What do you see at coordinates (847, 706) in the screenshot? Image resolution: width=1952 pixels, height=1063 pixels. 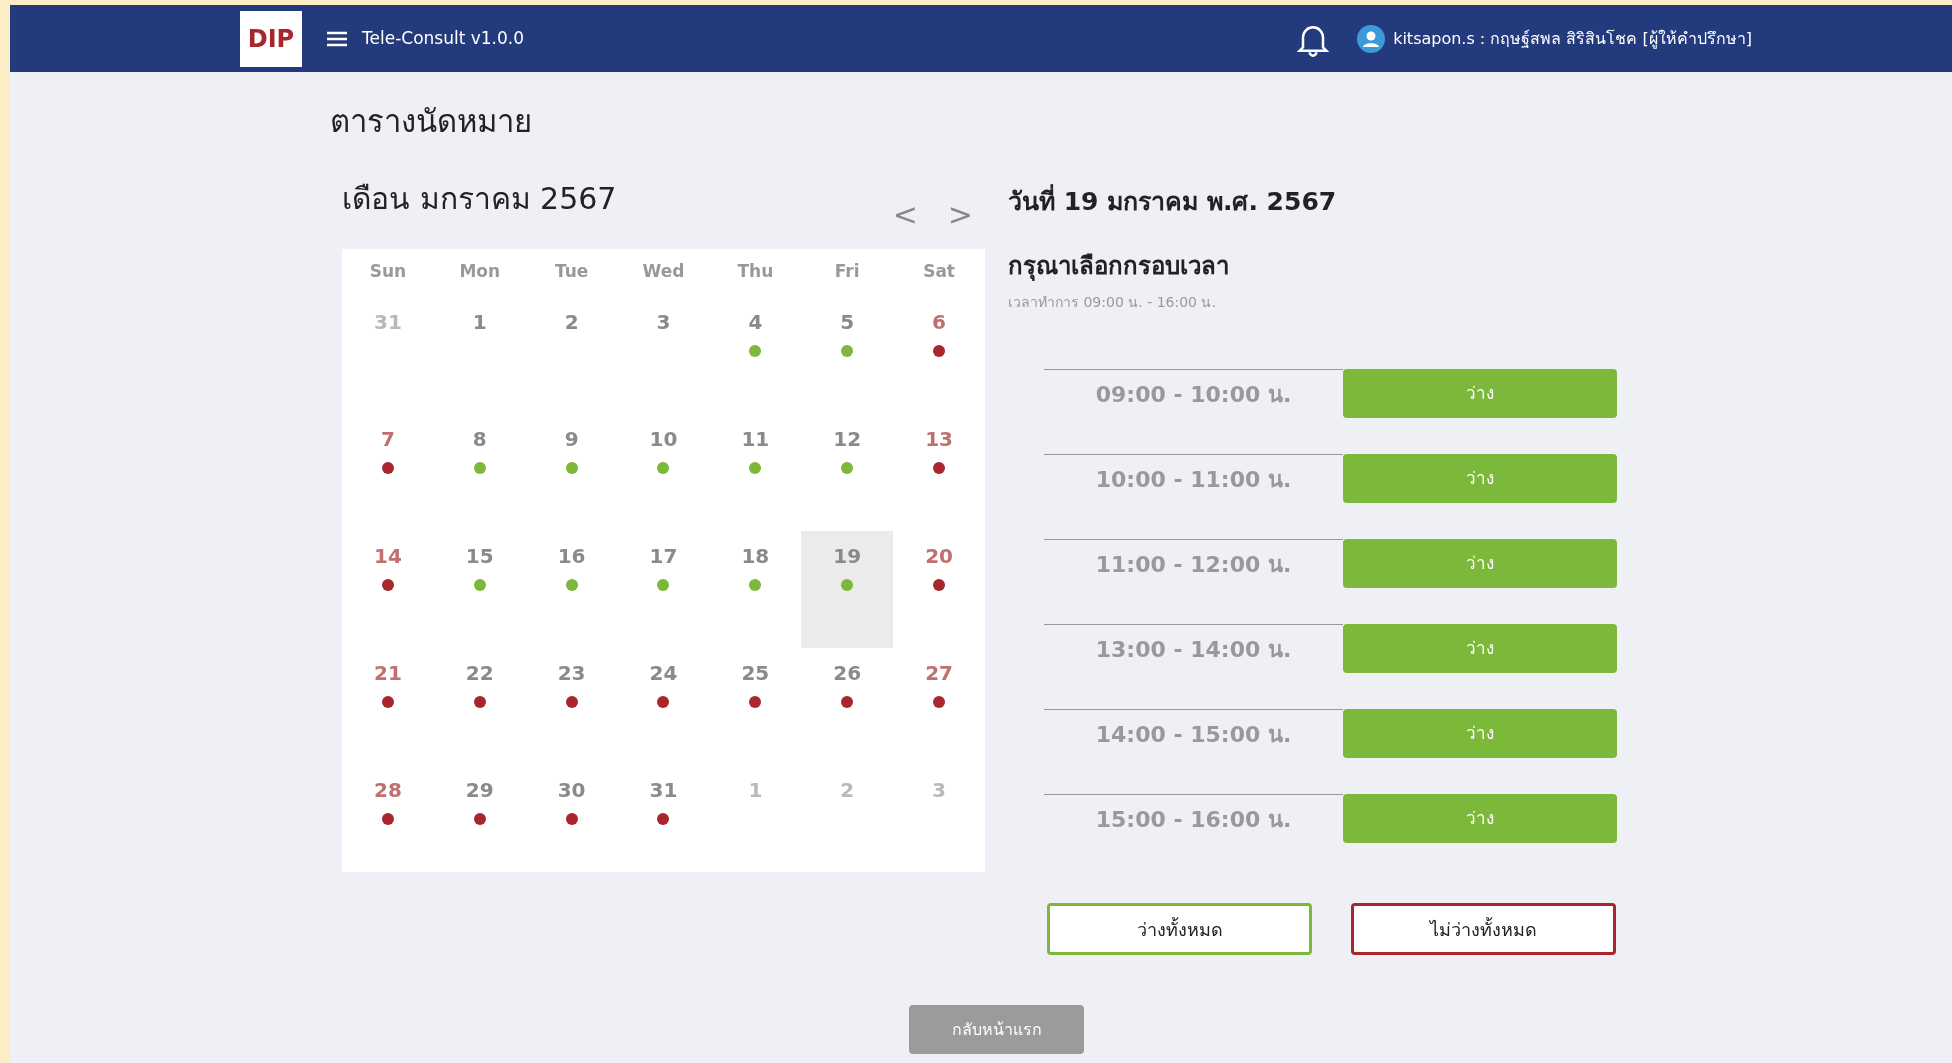 I see `calendar-day: 26` at bounding box center [847, 706].